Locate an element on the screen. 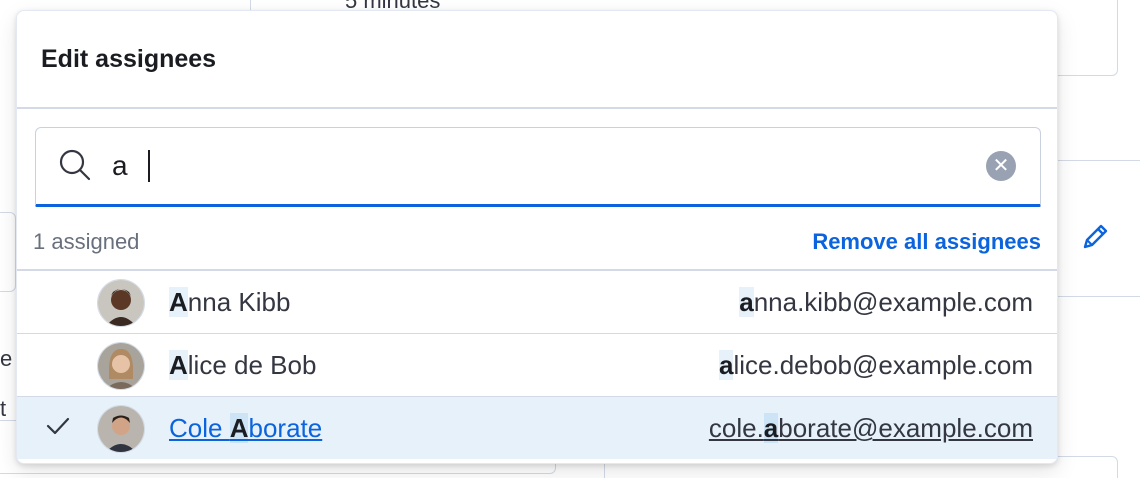 The height and width of the screenshot is (478, 1140). email-text: lice.debob@example.com is located at coordinates (883, 365).